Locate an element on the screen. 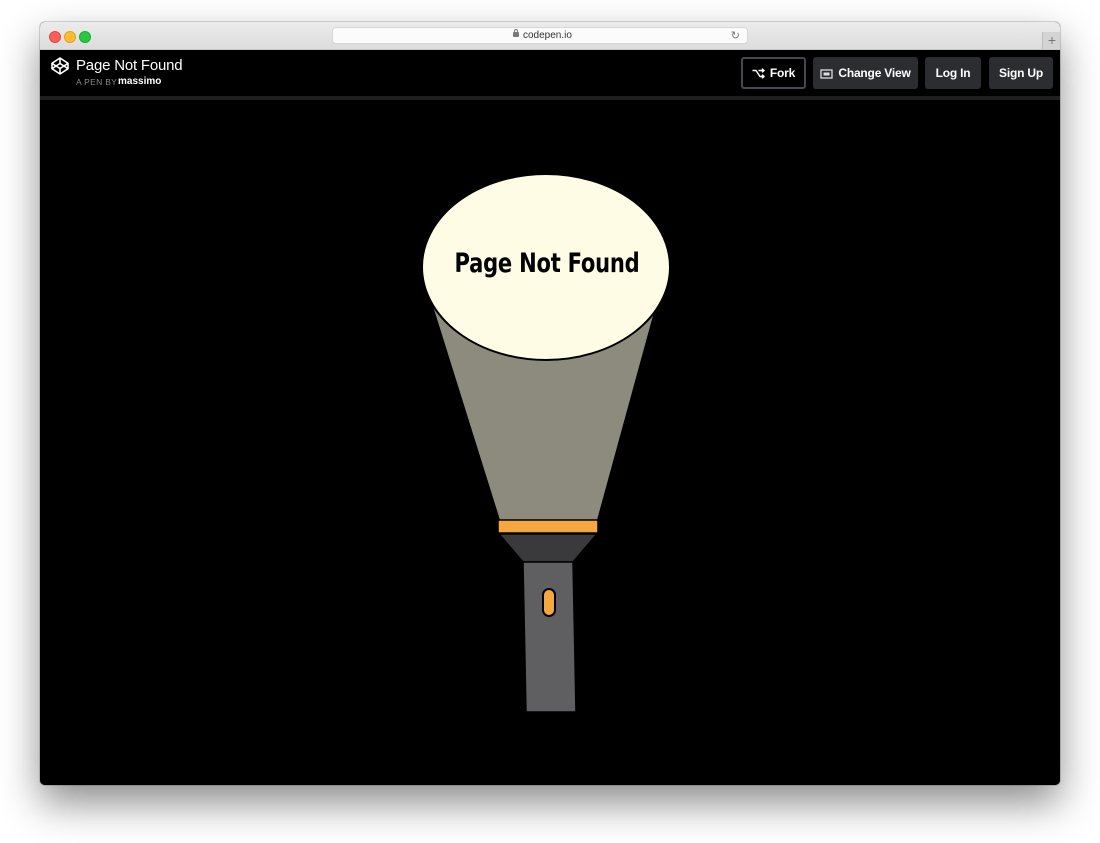 The image size is (1100, 843). lock-icon is located at coordinates (516, 33).